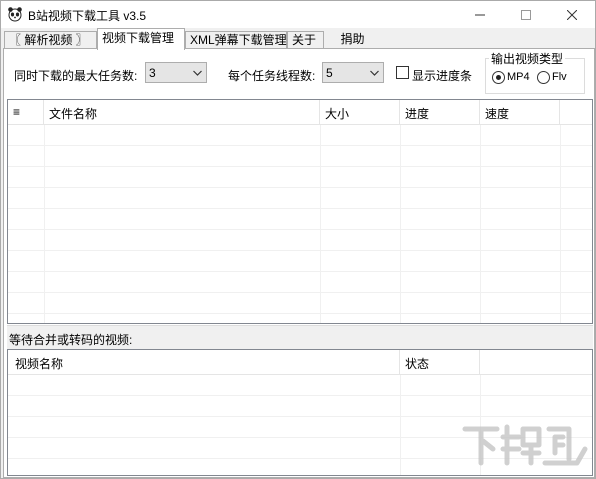 The image size is (596, 479). What do you see at coordinates (353, 72) in the screenshot?
I see `threads-select: 5` at bounding box center [353, 72].